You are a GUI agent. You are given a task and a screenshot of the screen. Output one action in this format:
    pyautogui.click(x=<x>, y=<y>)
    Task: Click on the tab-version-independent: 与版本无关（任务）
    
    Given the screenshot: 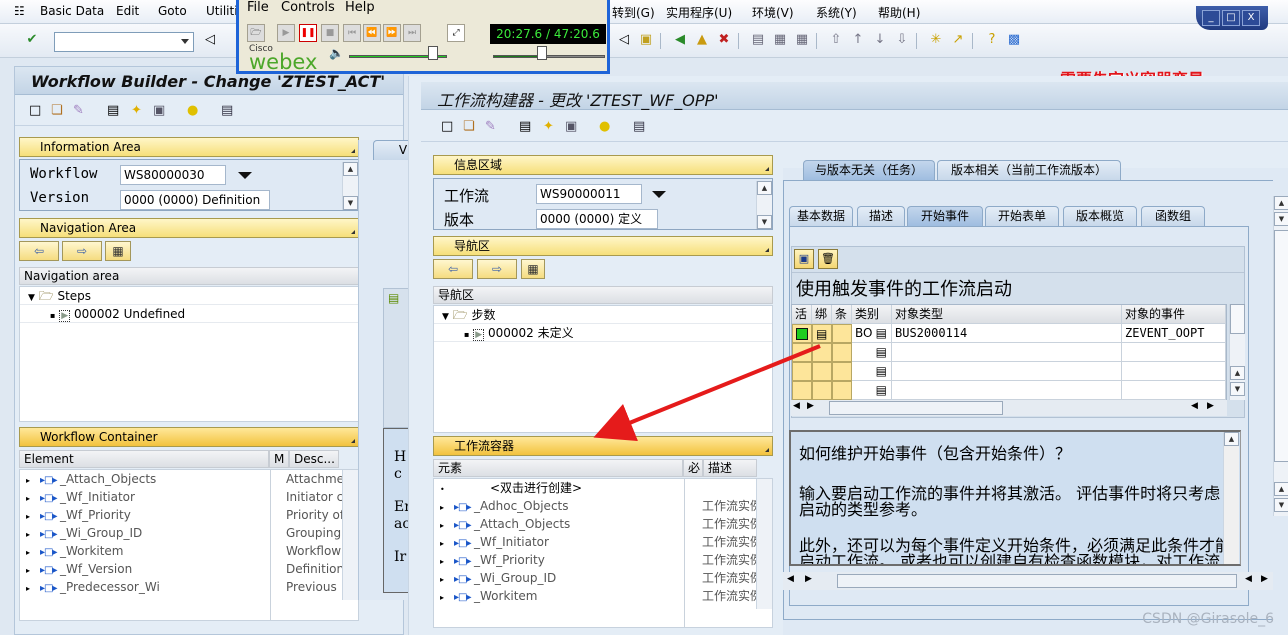 What is the action you would take?
    pyautogui.click(x=869, y=170)
    